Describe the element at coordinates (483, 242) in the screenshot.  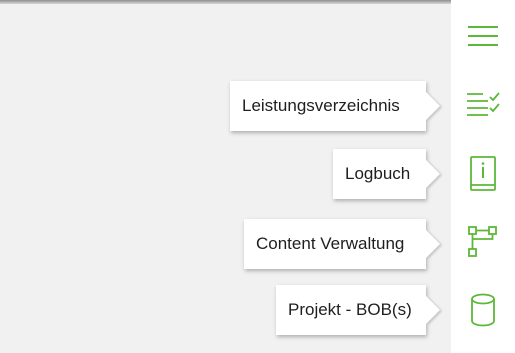
I see `hierarchy-icon` at that location.